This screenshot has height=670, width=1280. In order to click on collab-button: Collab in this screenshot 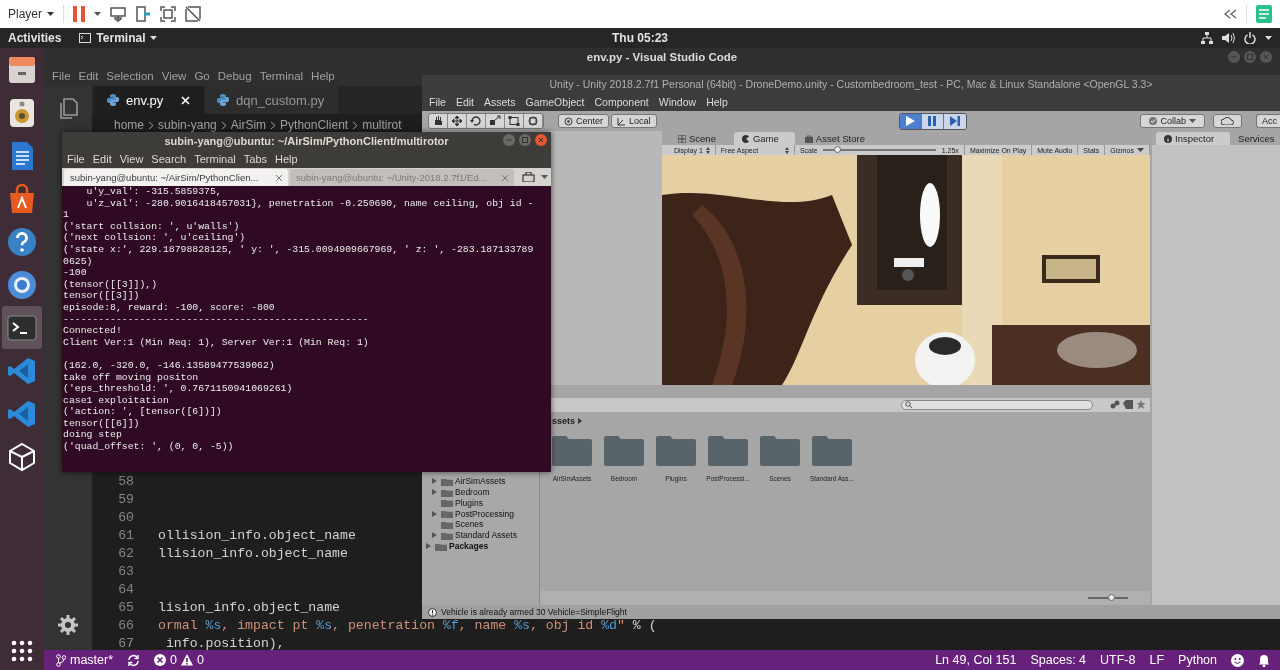, I will do `click(1172, 121)`.